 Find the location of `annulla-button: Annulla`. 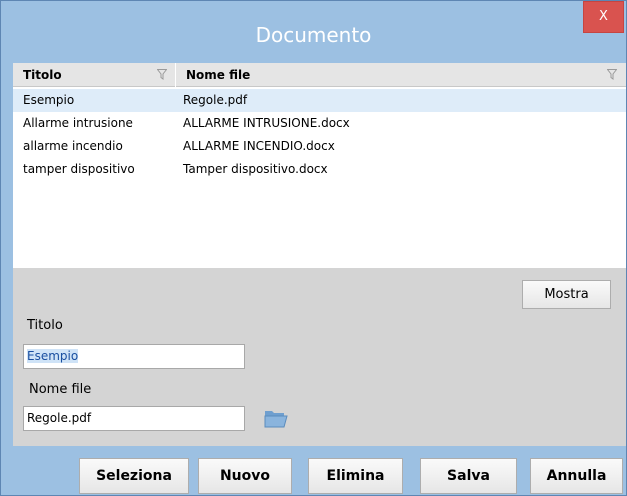

annulla-button: Annulla is located at coordinates (576, 476).